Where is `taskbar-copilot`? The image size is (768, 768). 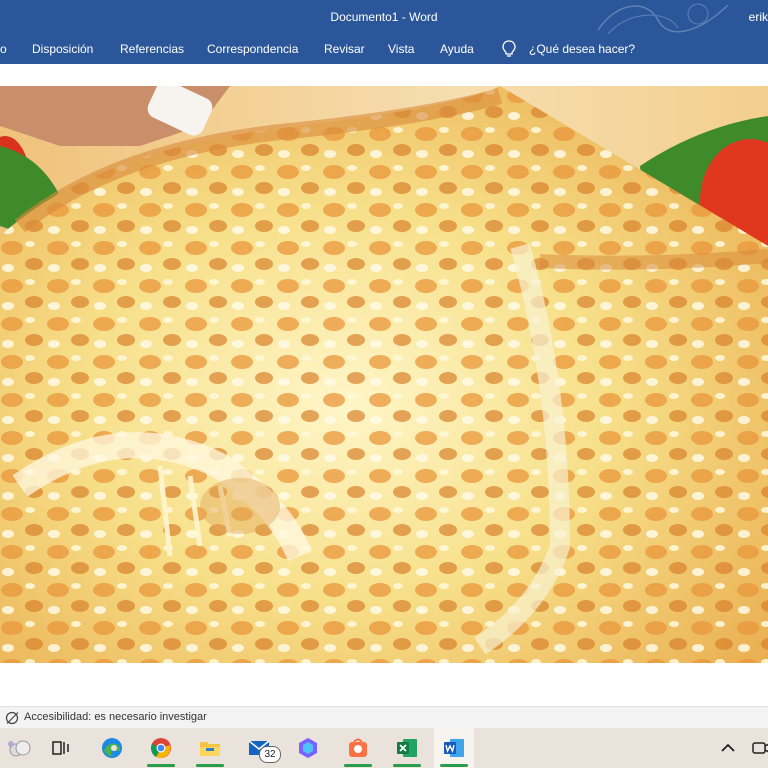
taskbar-copilot is located at coordinates (308, 748).